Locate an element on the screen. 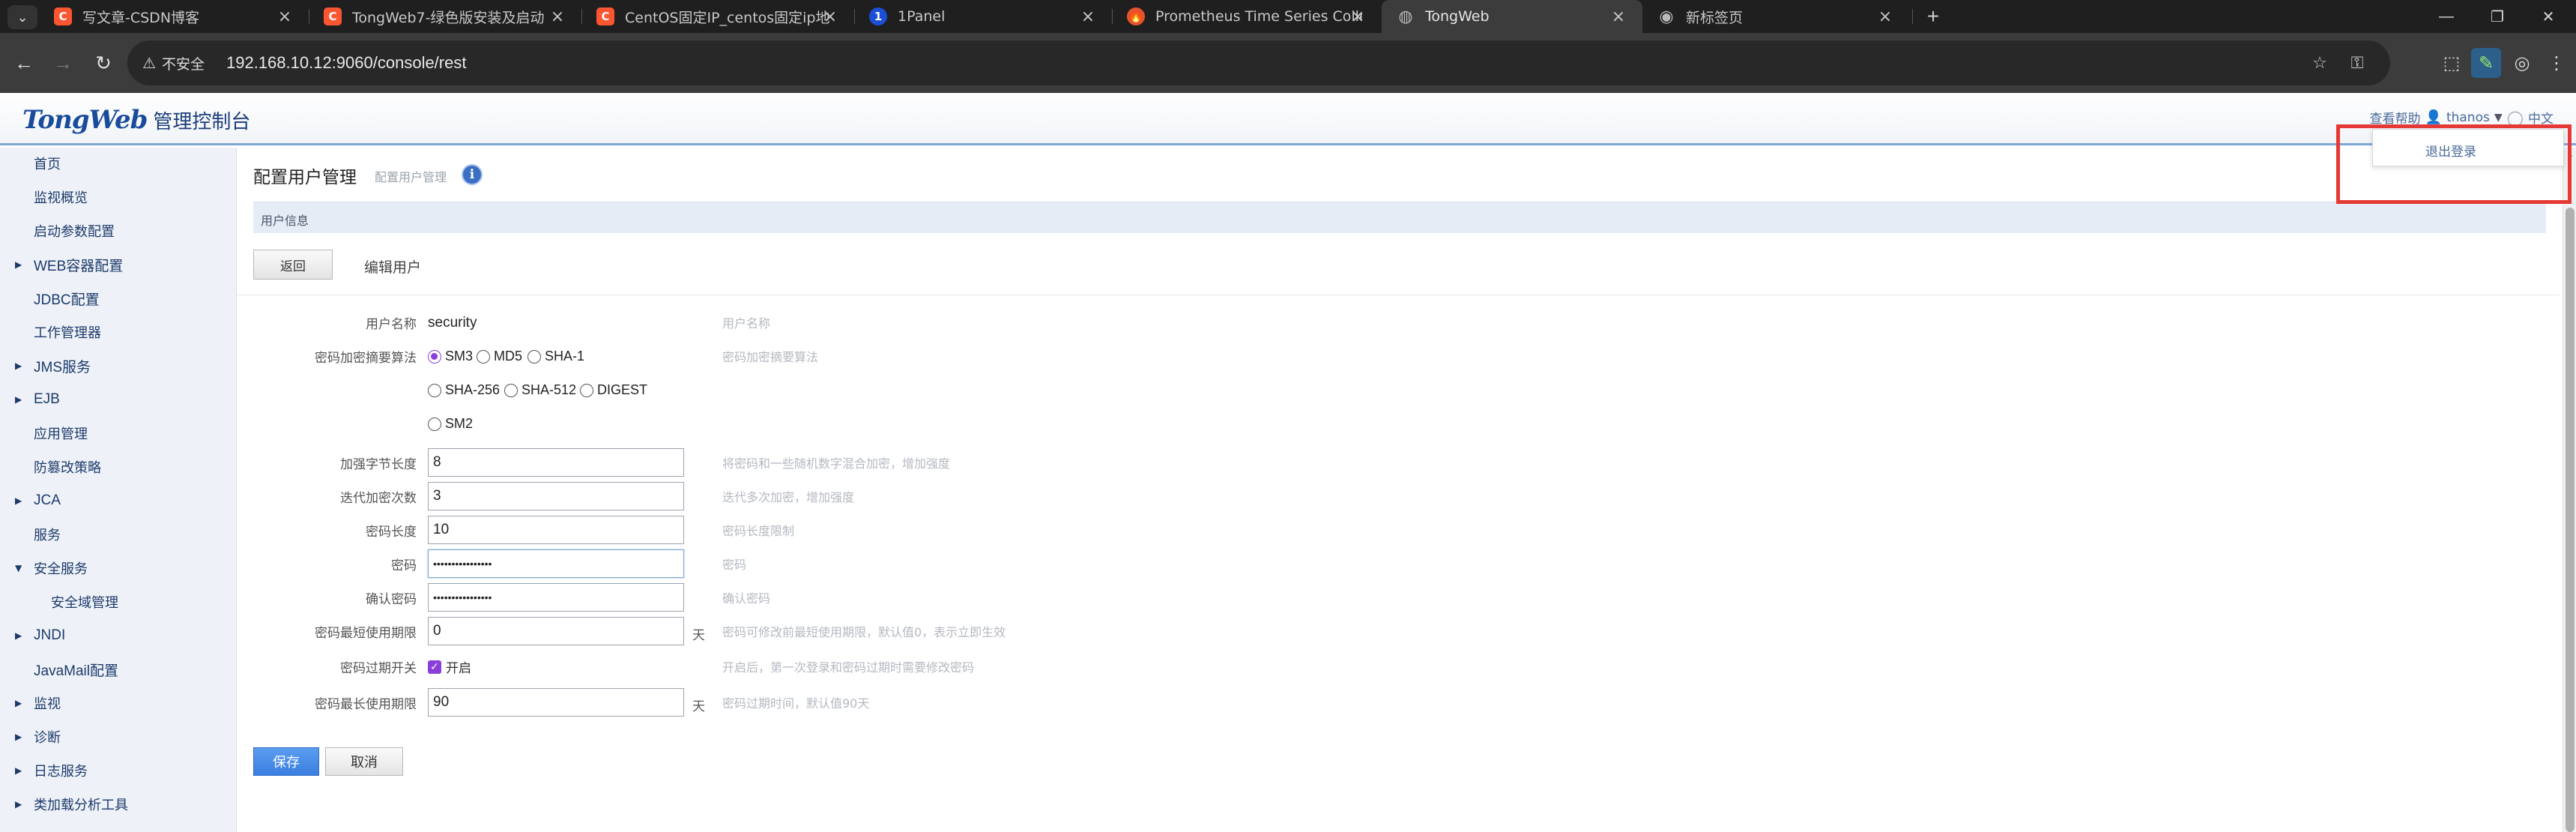  security-indicator: ⚠ 不安全 is located at coordinates (173, 63).